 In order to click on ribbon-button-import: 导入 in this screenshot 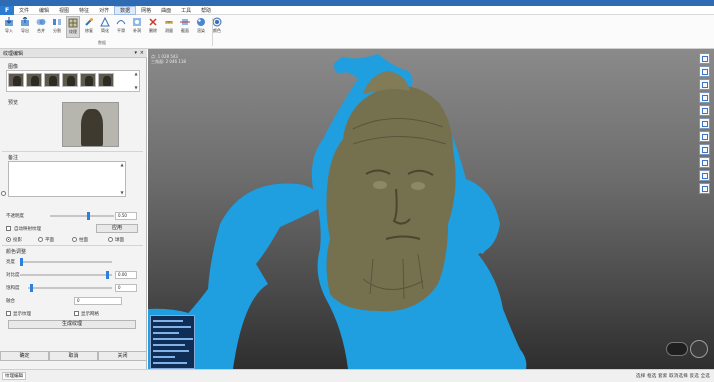, I will do `click(9, 27)`.